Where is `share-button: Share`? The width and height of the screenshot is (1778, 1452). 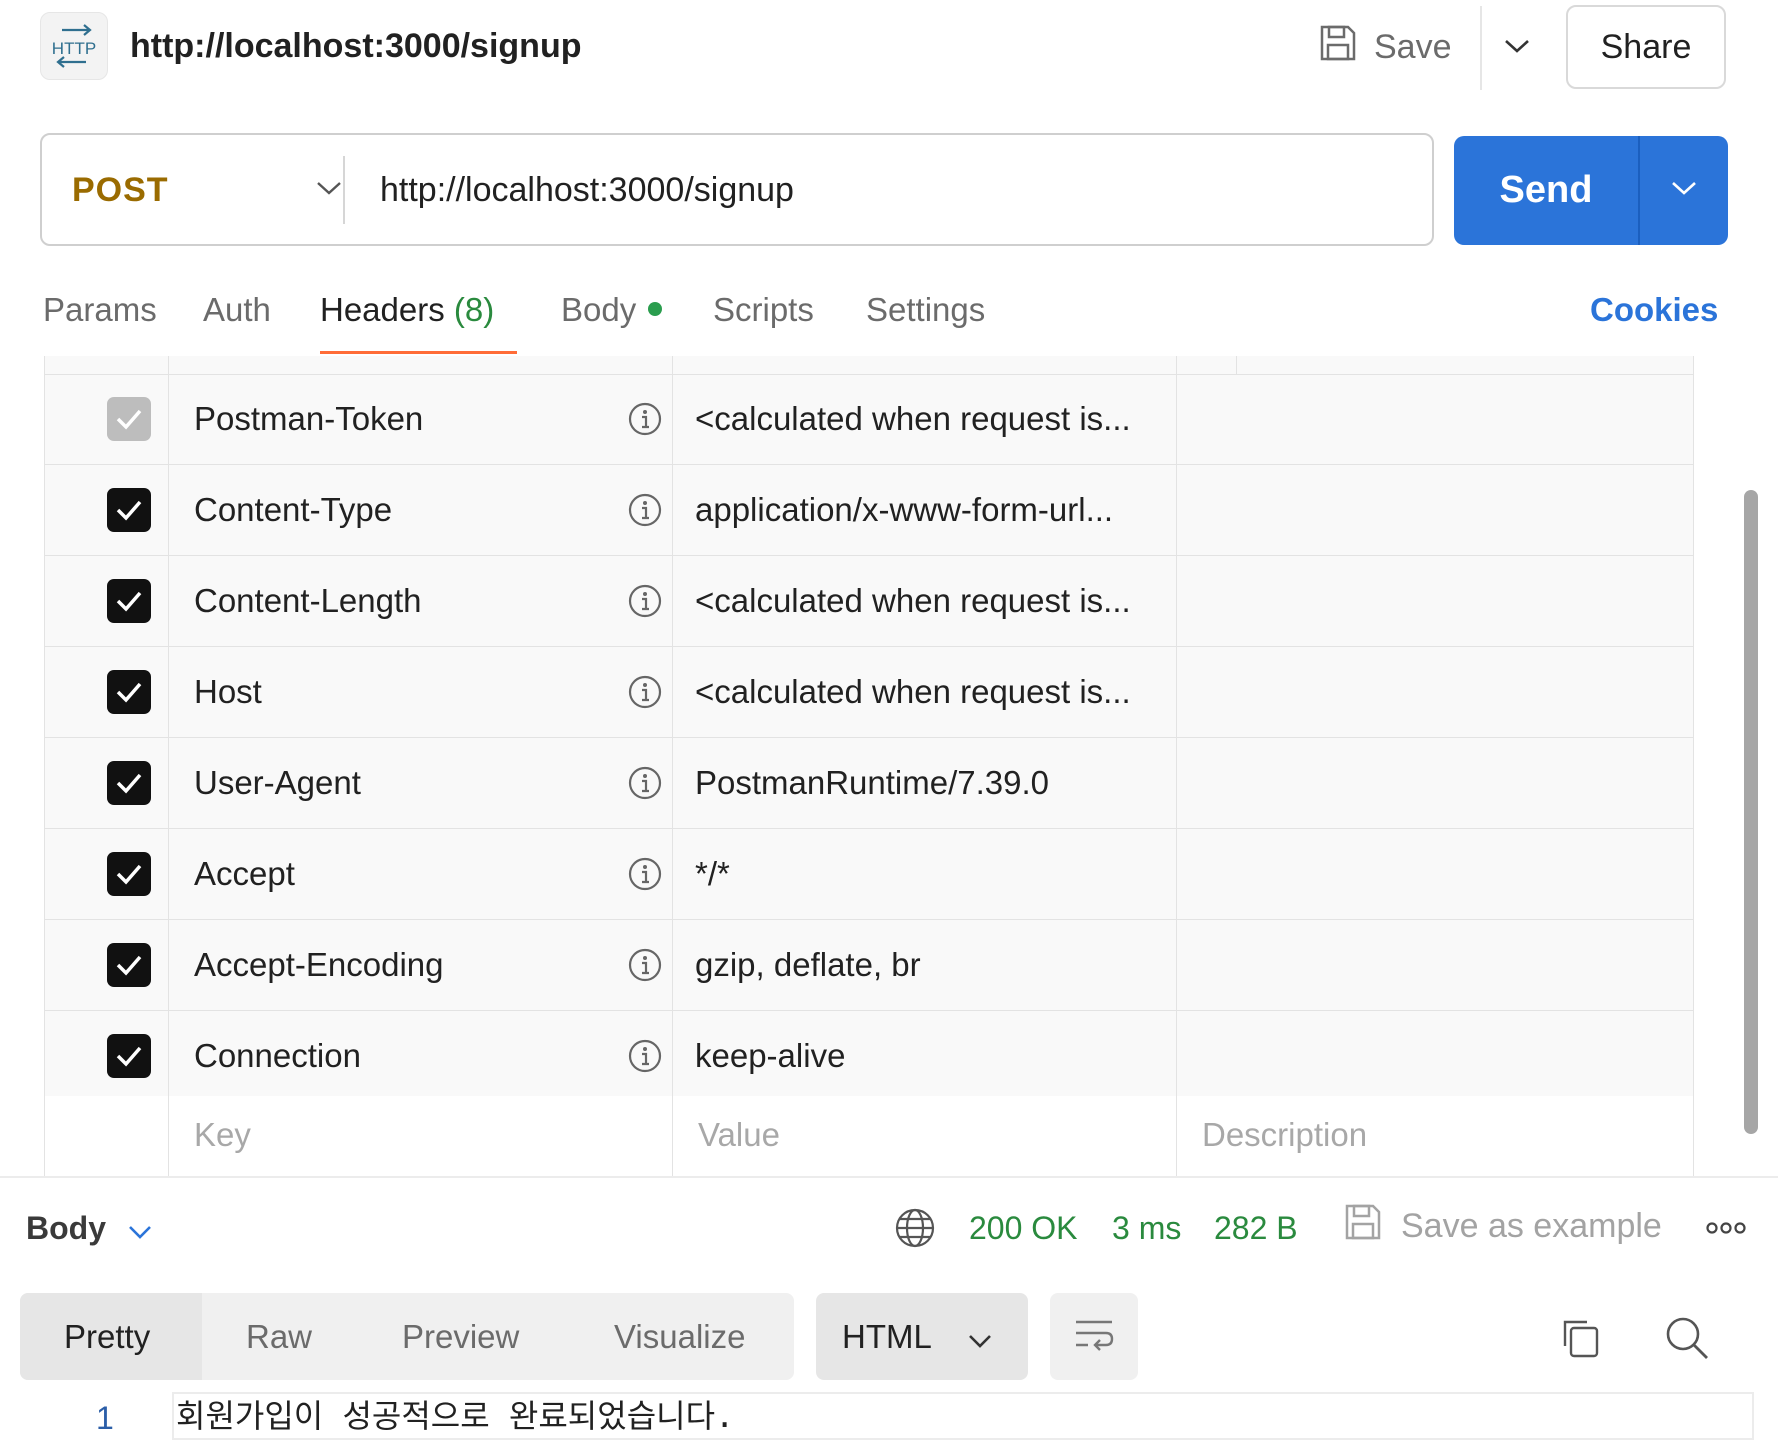
share-button: Share is located at coordinates (1646, 47).